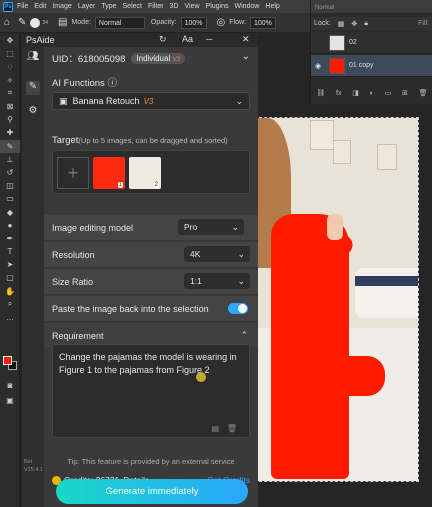  I want to click on marquee-tool-icon: ⬚, so click(10, 53).